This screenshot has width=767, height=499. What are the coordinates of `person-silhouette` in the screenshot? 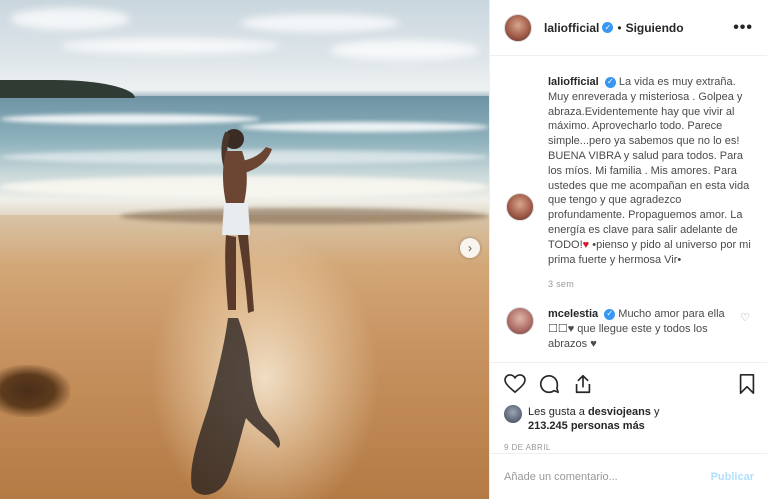 It's located at (246, 221).